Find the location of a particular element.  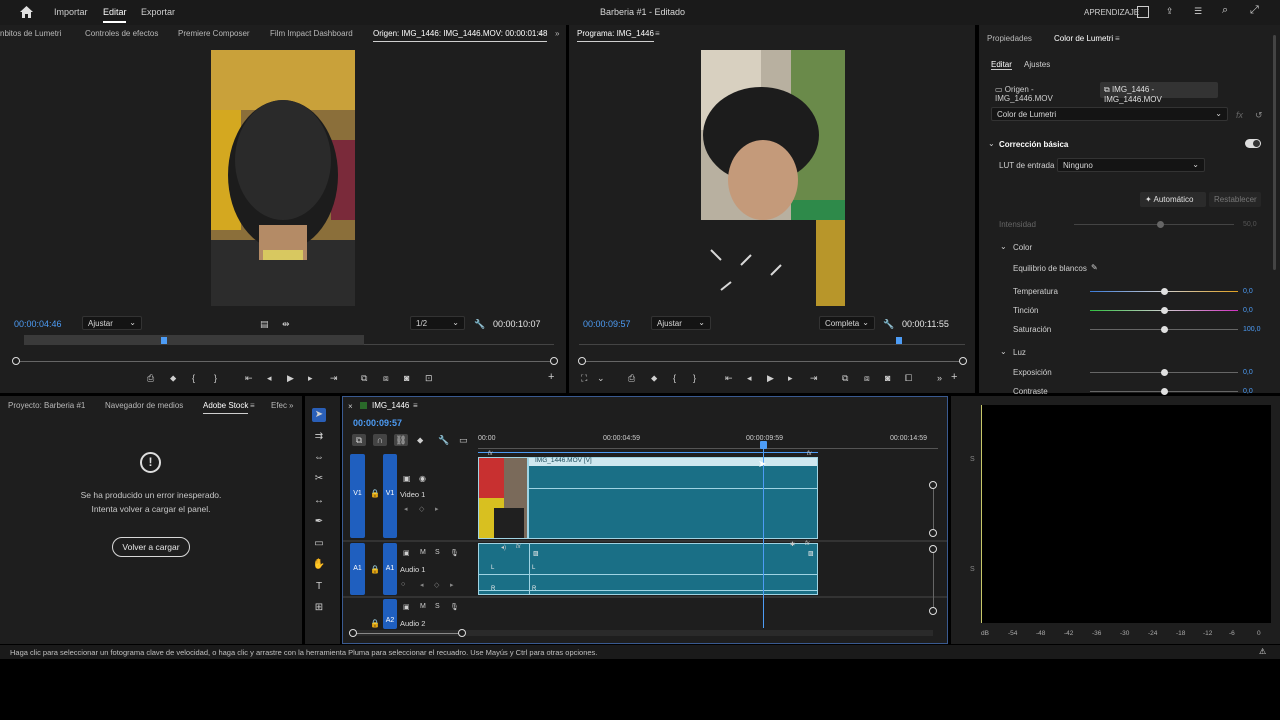

nav-exportar: Exportar is located at coordinates (158, 12).